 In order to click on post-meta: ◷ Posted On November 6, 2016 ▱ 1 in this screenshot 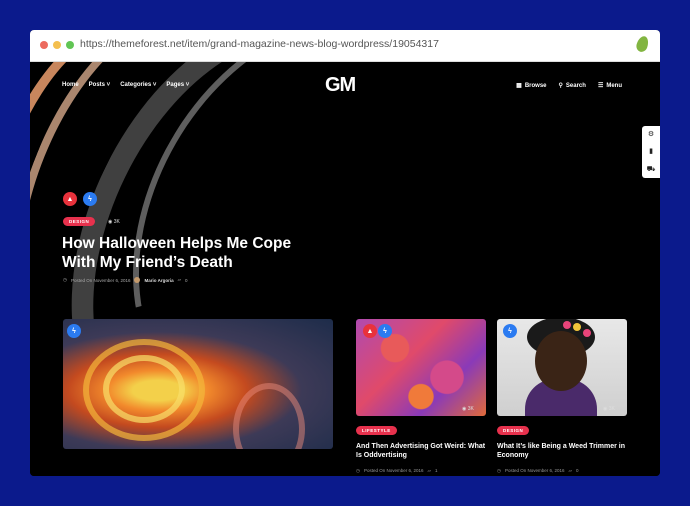, I will do `click(396, 471)`.